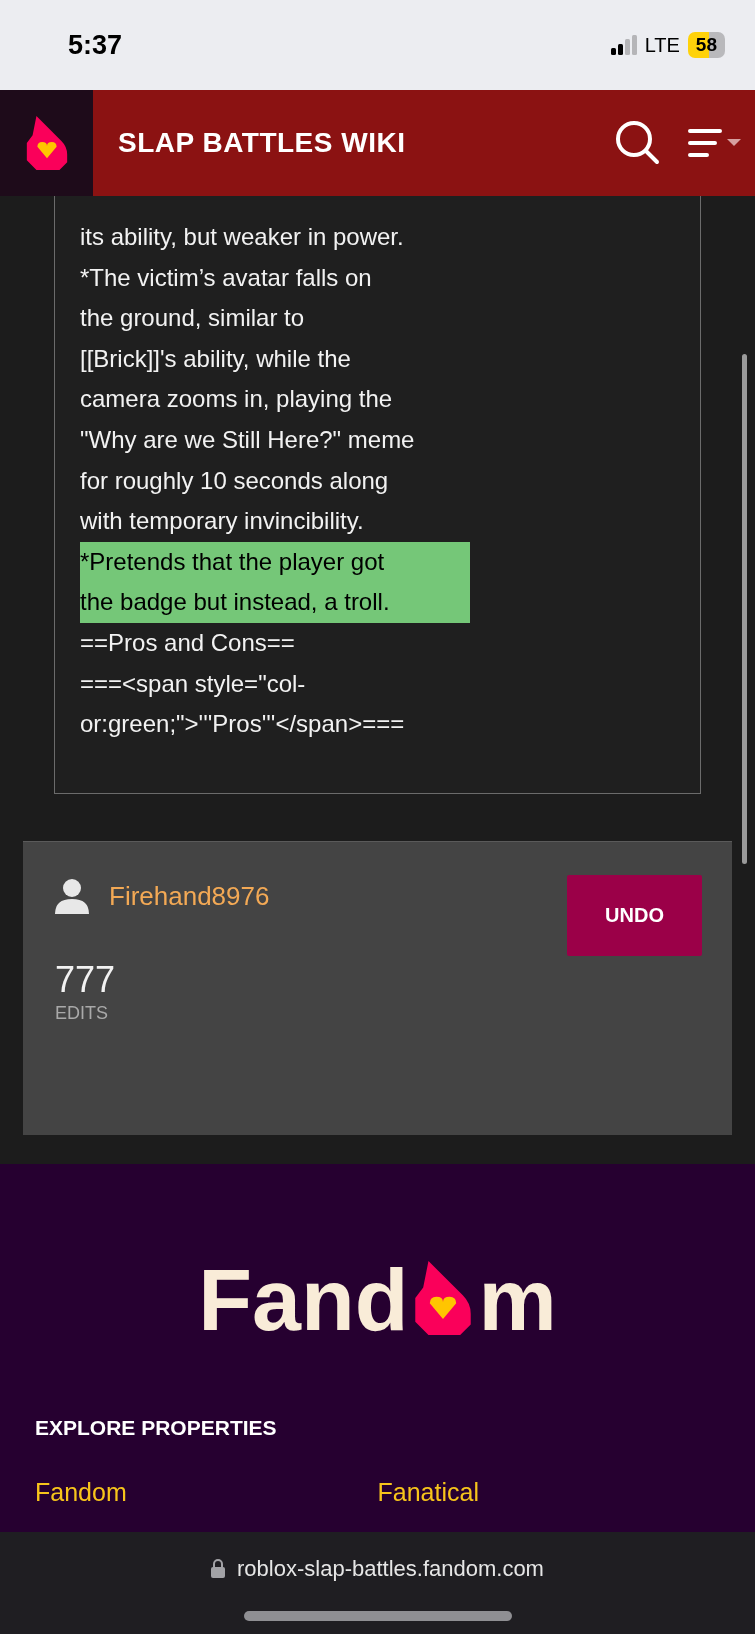  Describe the element at coordinates (235, 480) in the screenshot. I see `source-text-line: for roughly 10 seconds along` at that location.